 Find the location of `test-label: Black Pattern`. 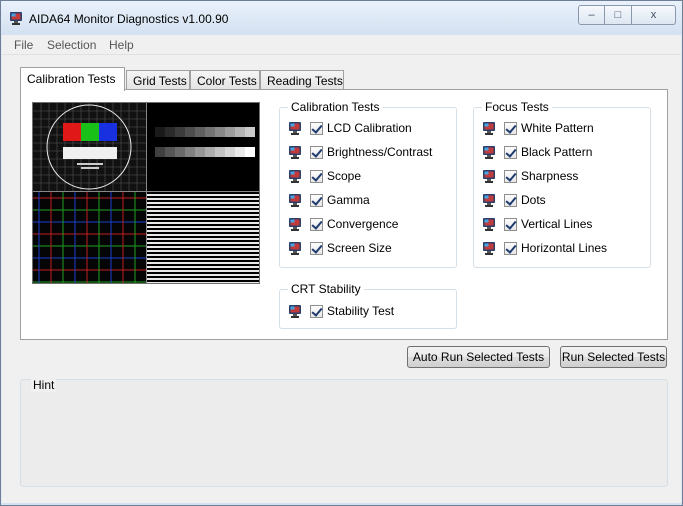

test-label: Black Pattern is located at coordinates (557, 152).